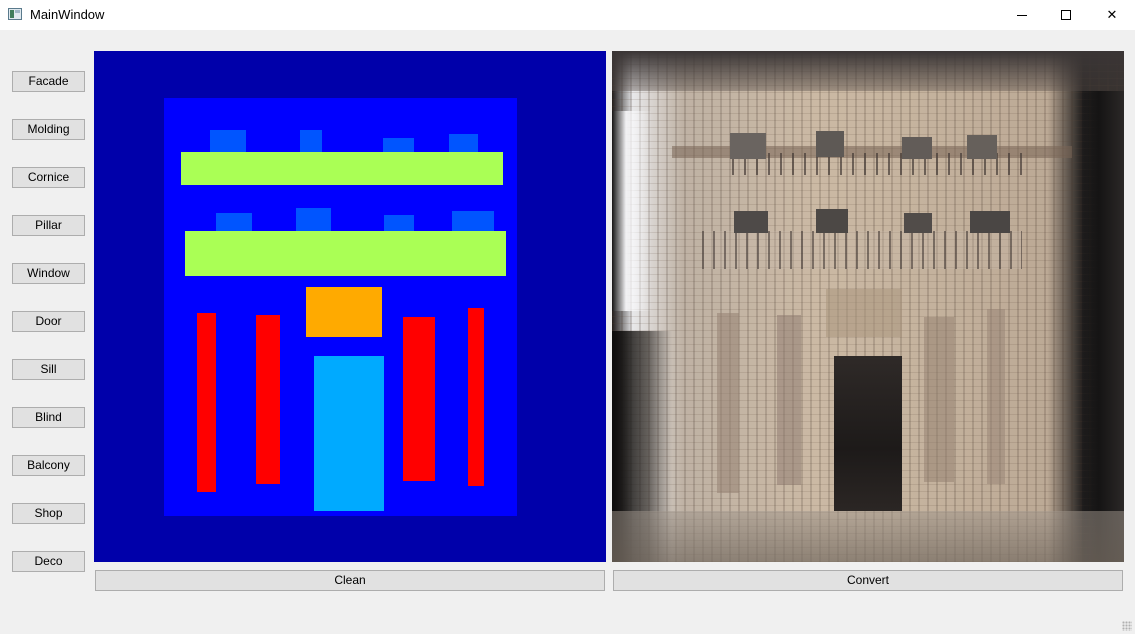  I want to click on maximize-button, so click(1066, 15).